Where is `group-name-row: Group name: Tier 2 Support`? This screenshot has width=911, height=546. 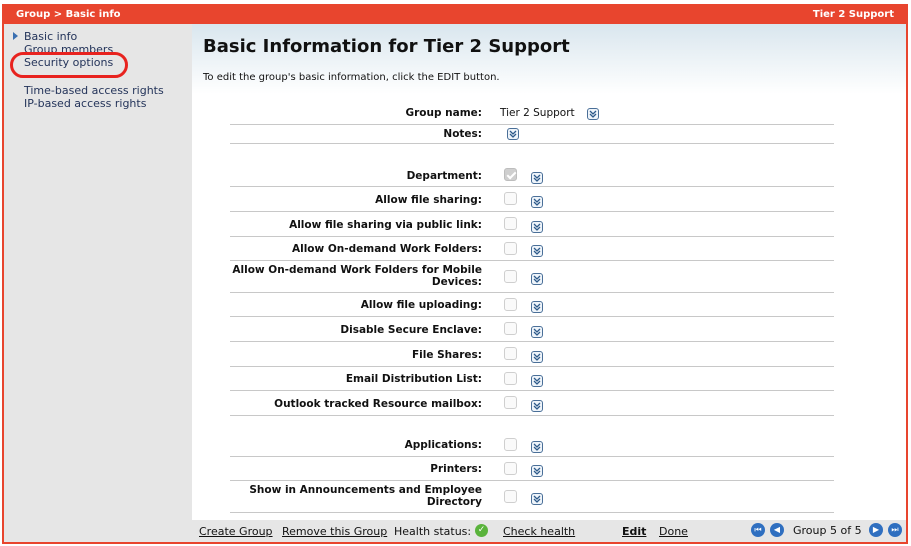 group-name-row: Group name: Tier 2 Support is located at coordinates (532, 114).